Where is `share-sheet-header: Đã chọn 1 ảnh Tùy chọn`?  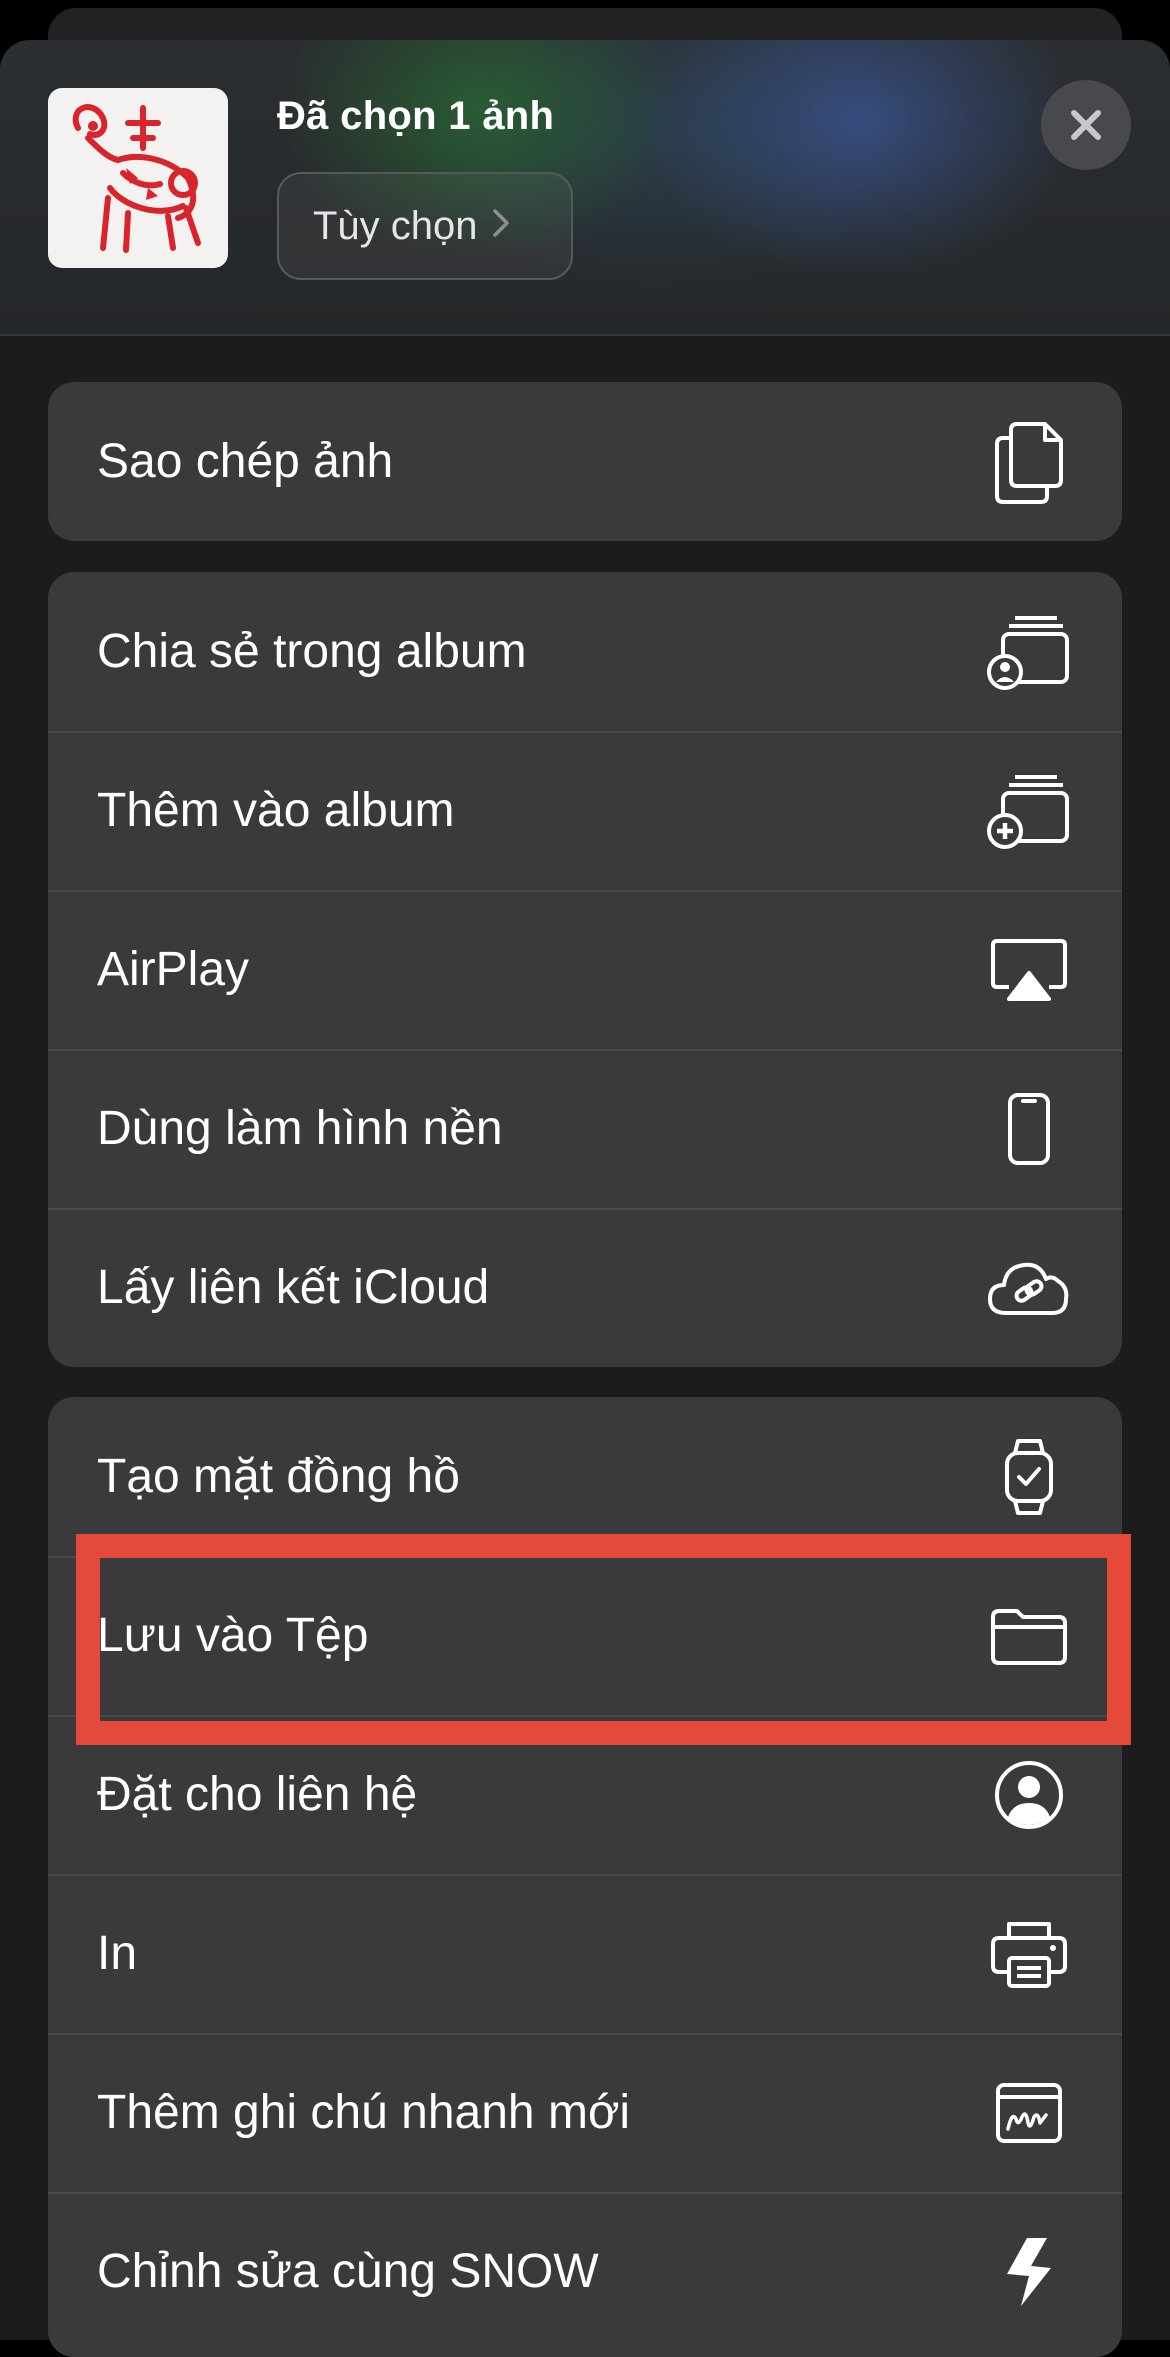
share-sheet-header: Đã chọn 1 ảnh Tùy chọn is located at coordinates (585, 188).